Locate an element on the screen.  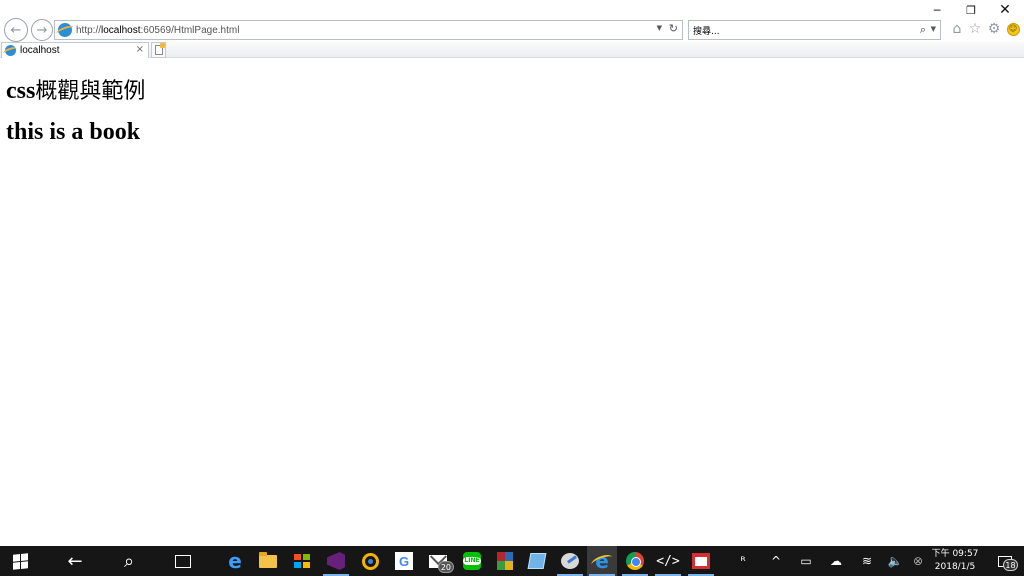
tab-localhost: localhost × is located at coordinates (75, 50).